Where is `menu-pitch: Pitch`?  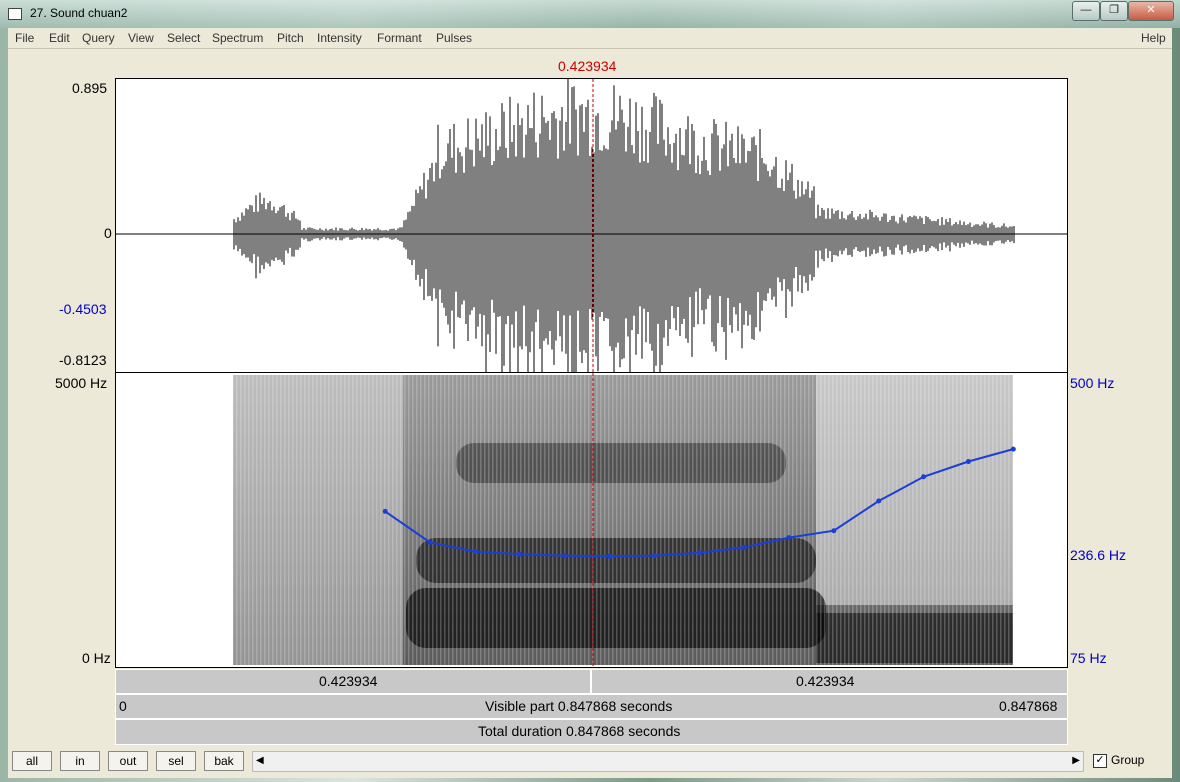
menu-pitch: Pitch is located at coordinates (290, 38).